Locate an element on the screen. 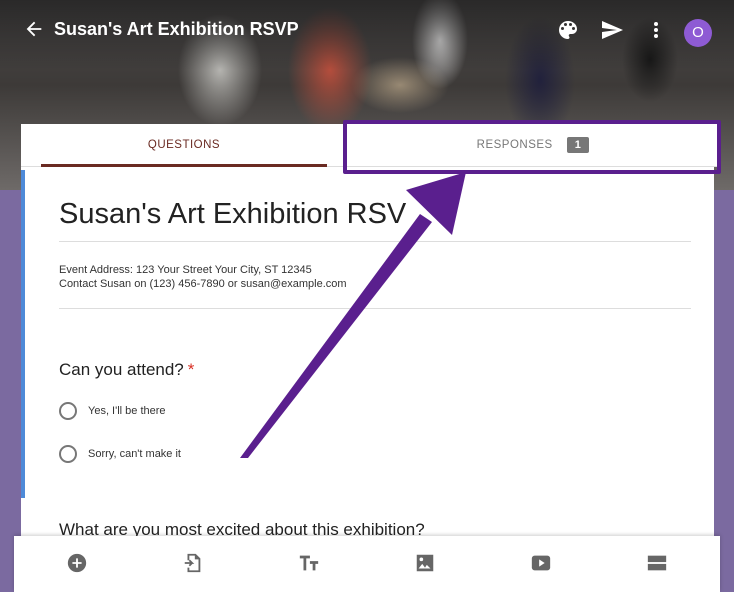 The image size is (734, 592). question-attend-label: Can you attend? is located at coordinates (121, 369).